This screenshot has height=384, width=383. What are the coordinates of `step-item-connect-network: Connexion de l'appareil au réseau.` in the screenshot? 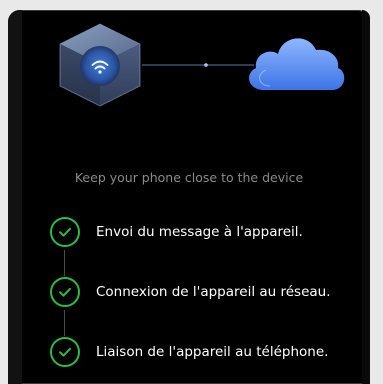 It's located at (205, 292).